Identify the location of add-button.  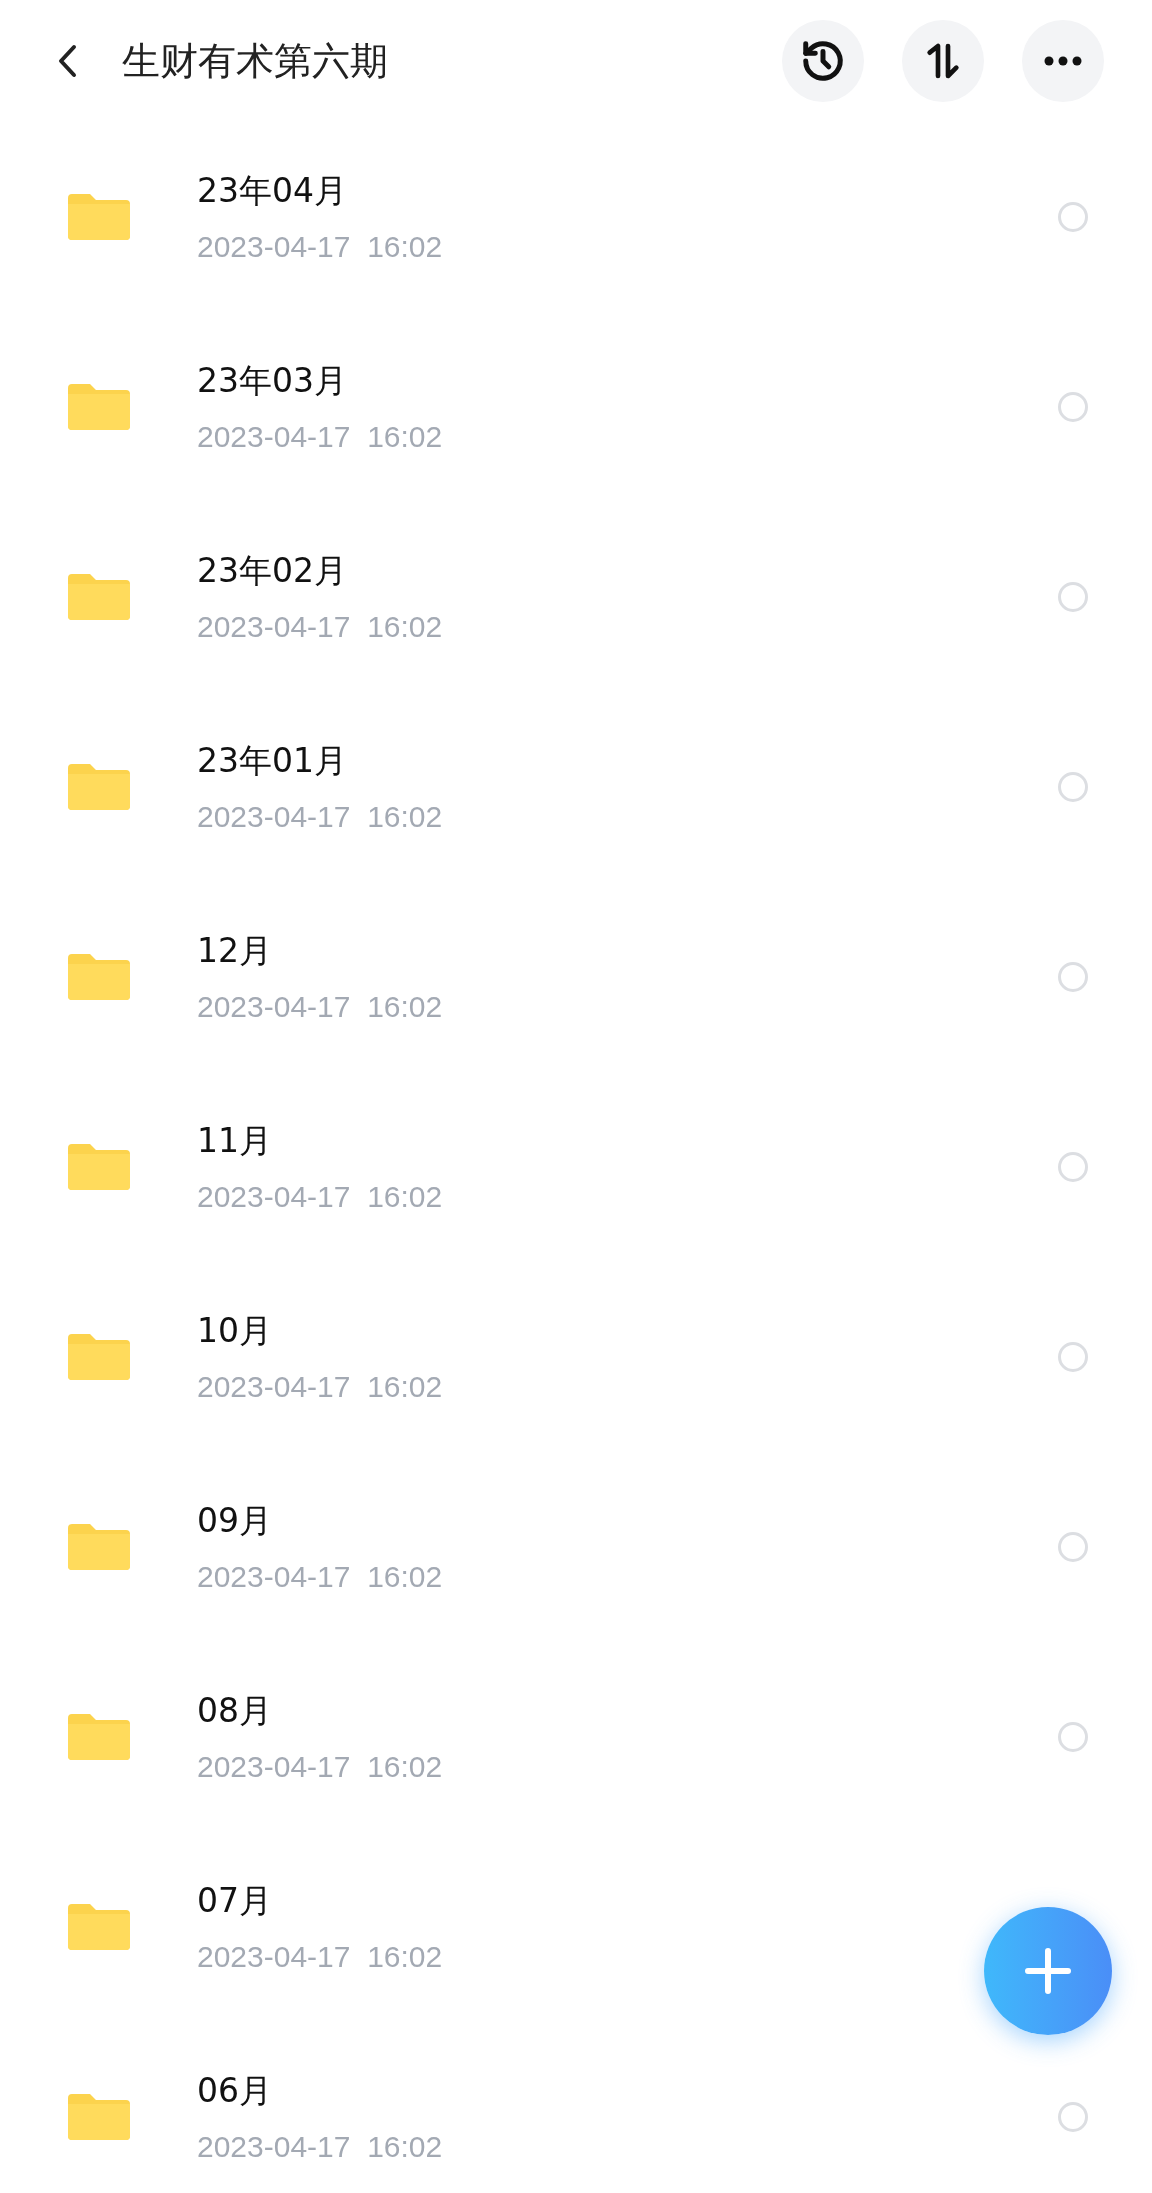
(1048, 1971).